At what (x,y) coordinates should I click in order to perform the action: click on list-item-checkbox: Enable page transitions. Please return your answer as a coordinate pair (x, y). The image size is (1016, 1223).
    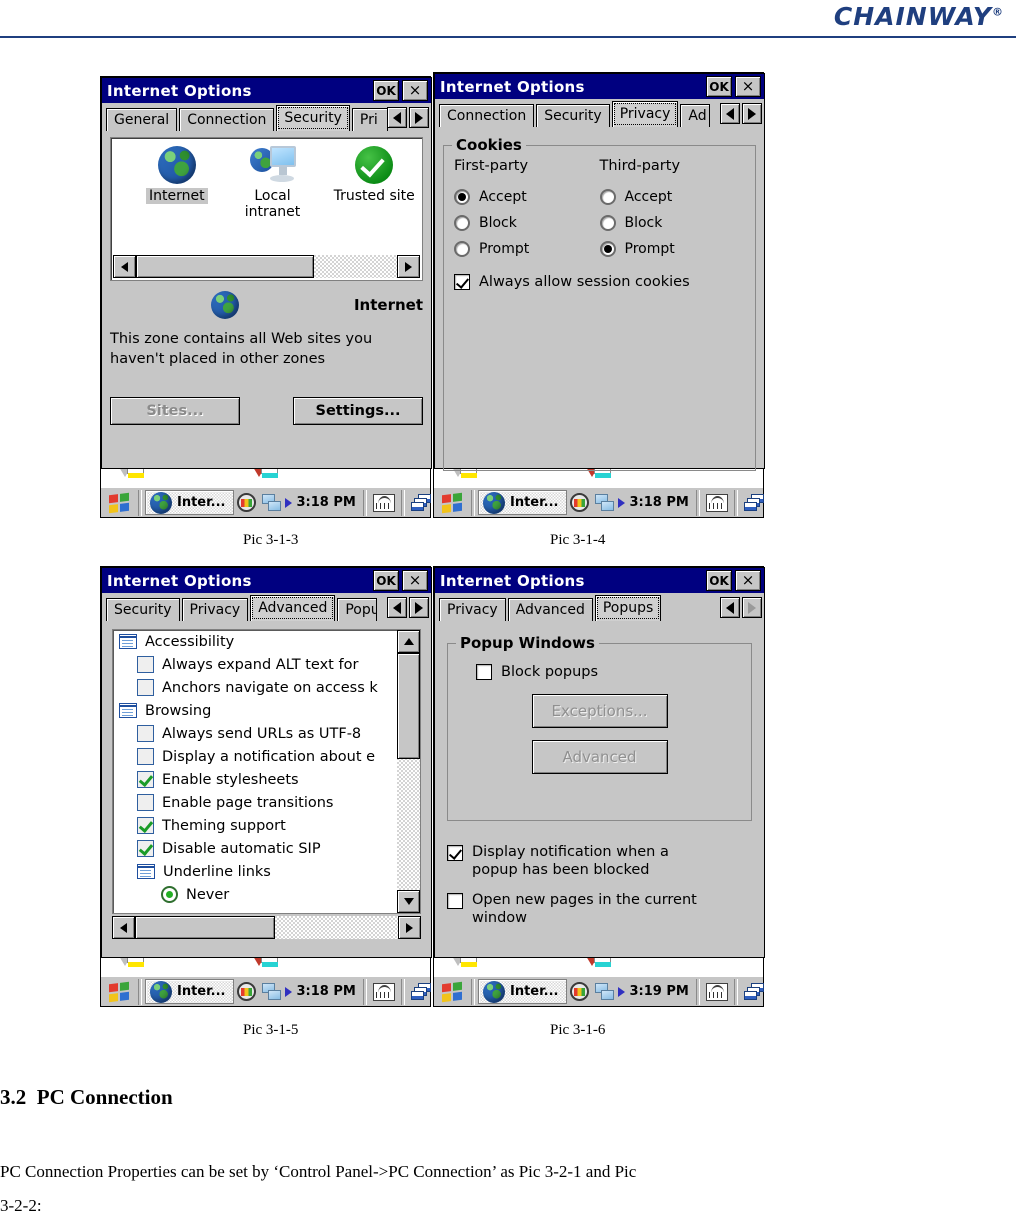
    Looking at the image, I should click on (266, 802).